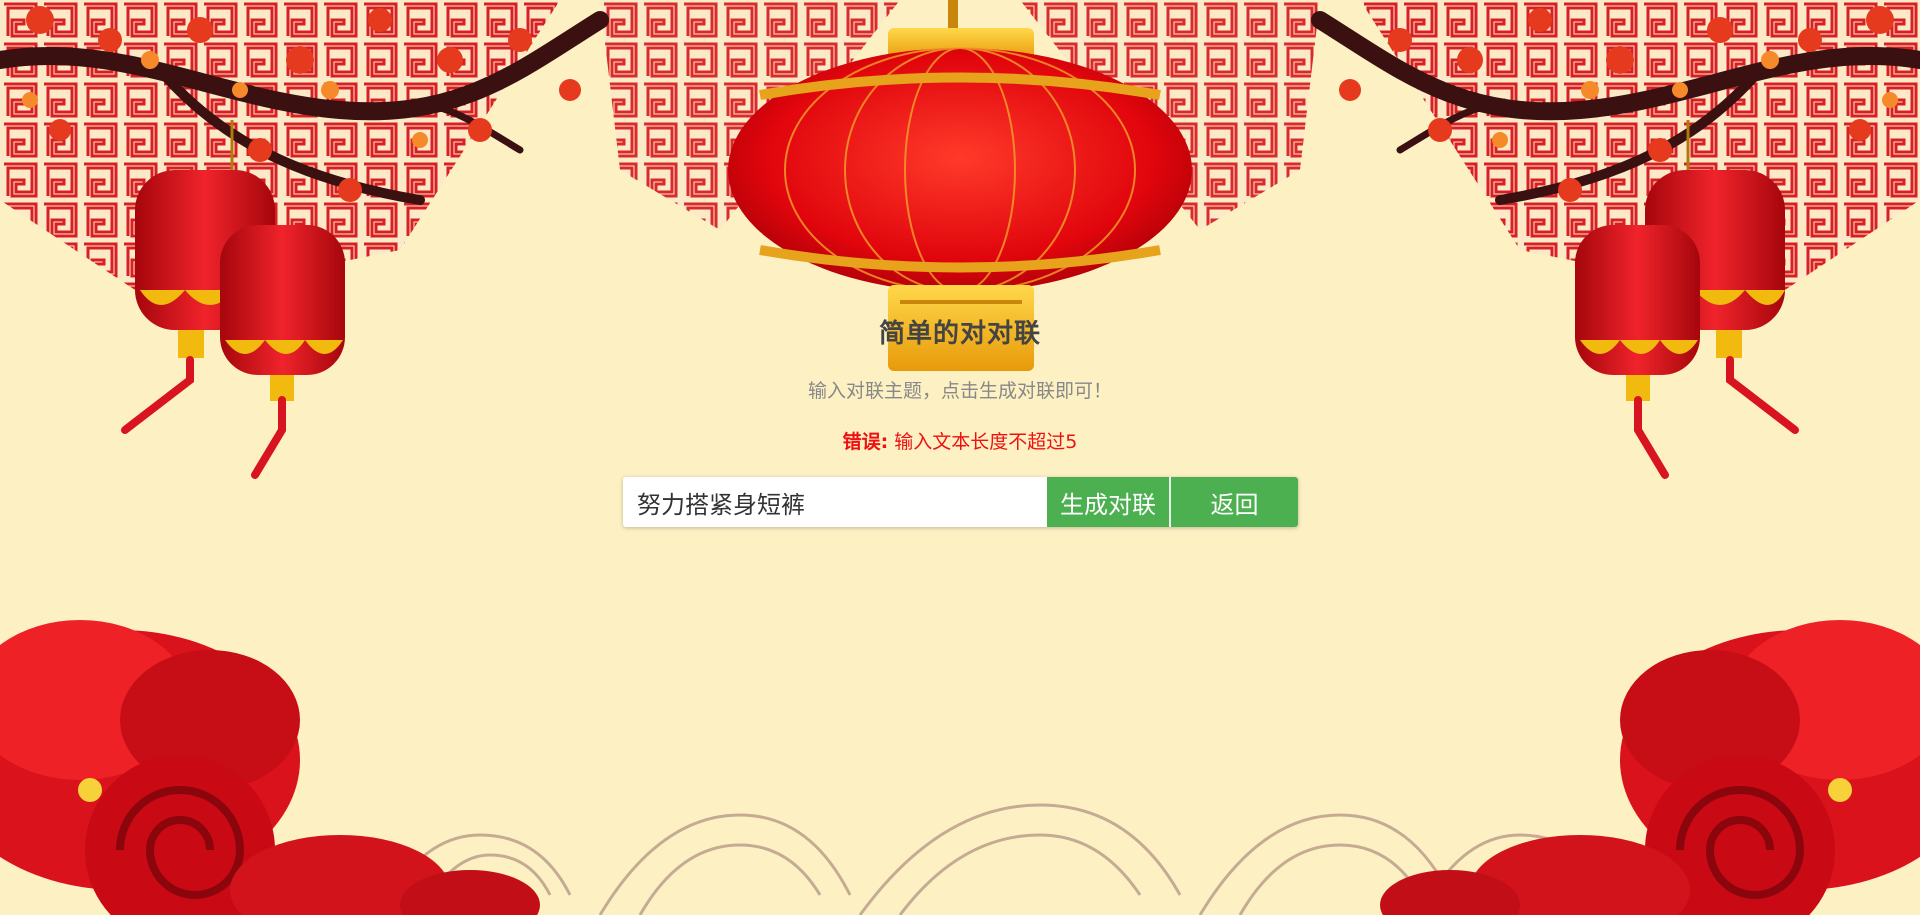 The height and width of the screenshot is (915, 1920). I want to click on back-button: 返回, so click(1234, 502).